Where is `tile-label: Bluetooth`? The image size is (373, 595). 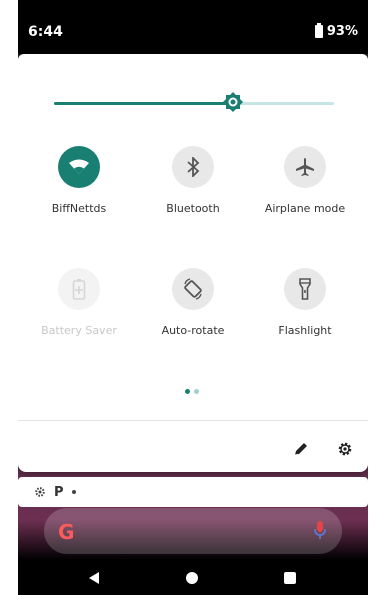
tile-label: Bluetooth is located at coordinates (193, 208).